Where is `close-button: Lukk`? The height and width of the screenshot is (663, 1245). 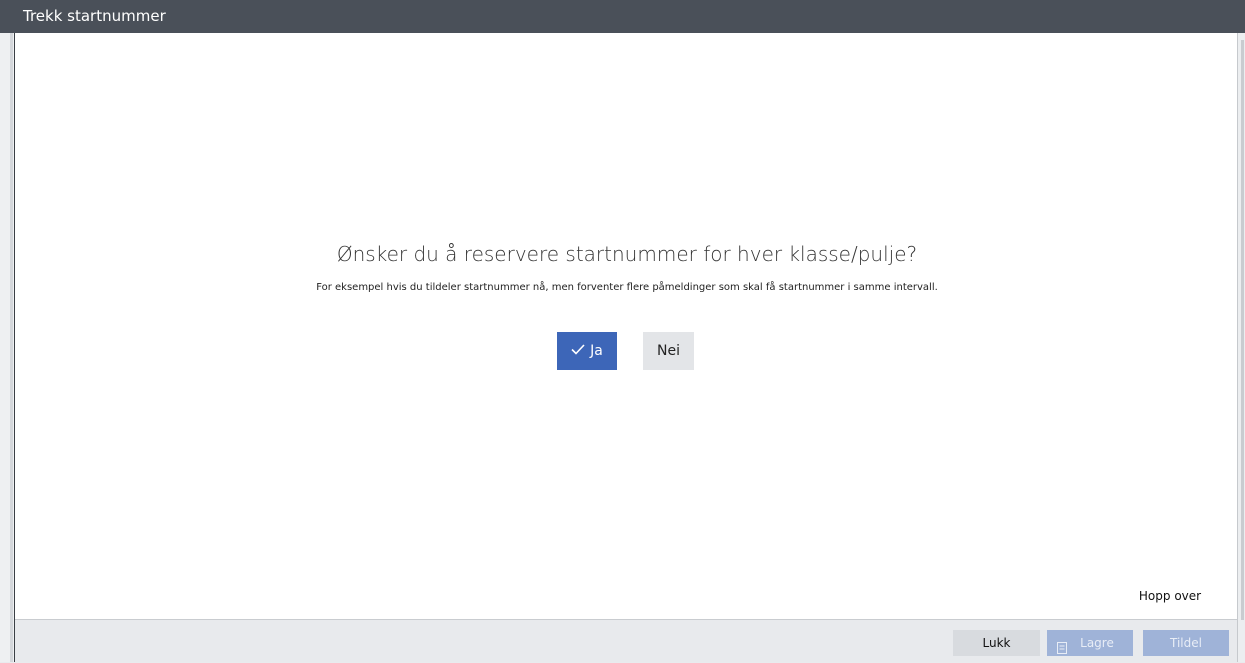
close-button: Lukk is located at coordinates (996, 643).